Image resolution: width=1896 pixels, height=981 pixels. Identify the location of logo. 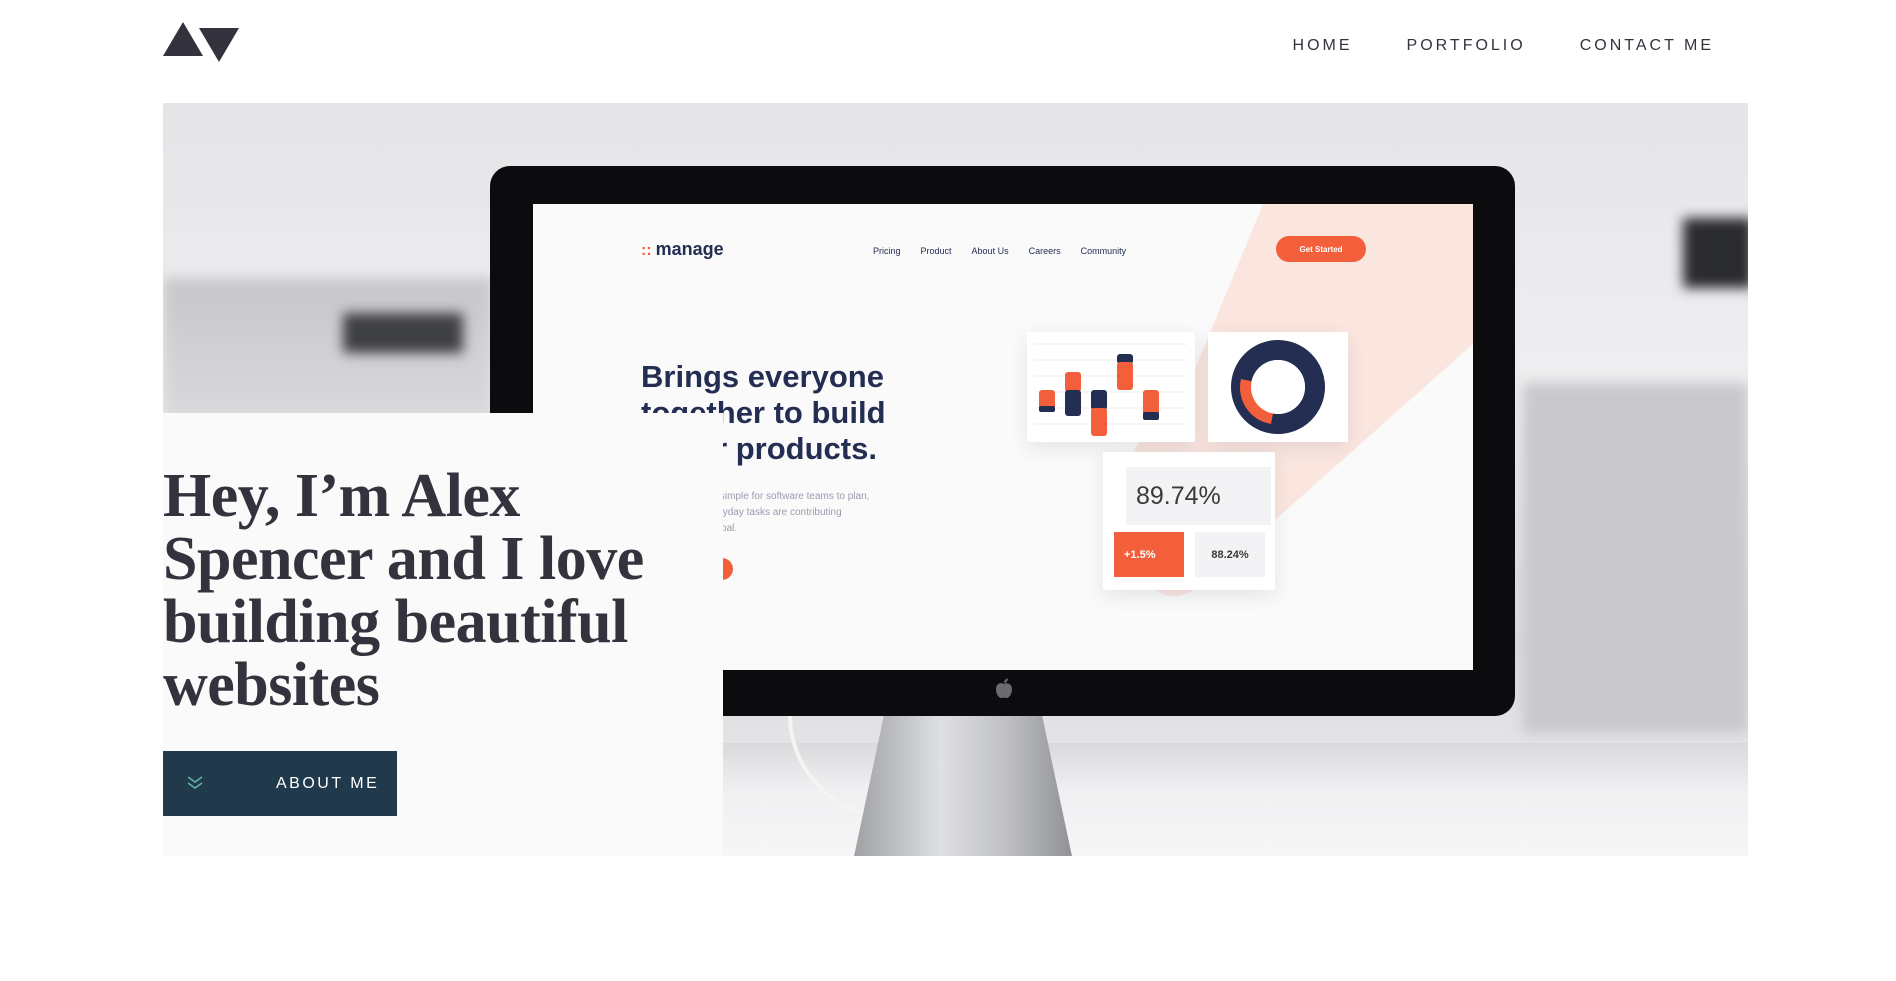
(201, 42).